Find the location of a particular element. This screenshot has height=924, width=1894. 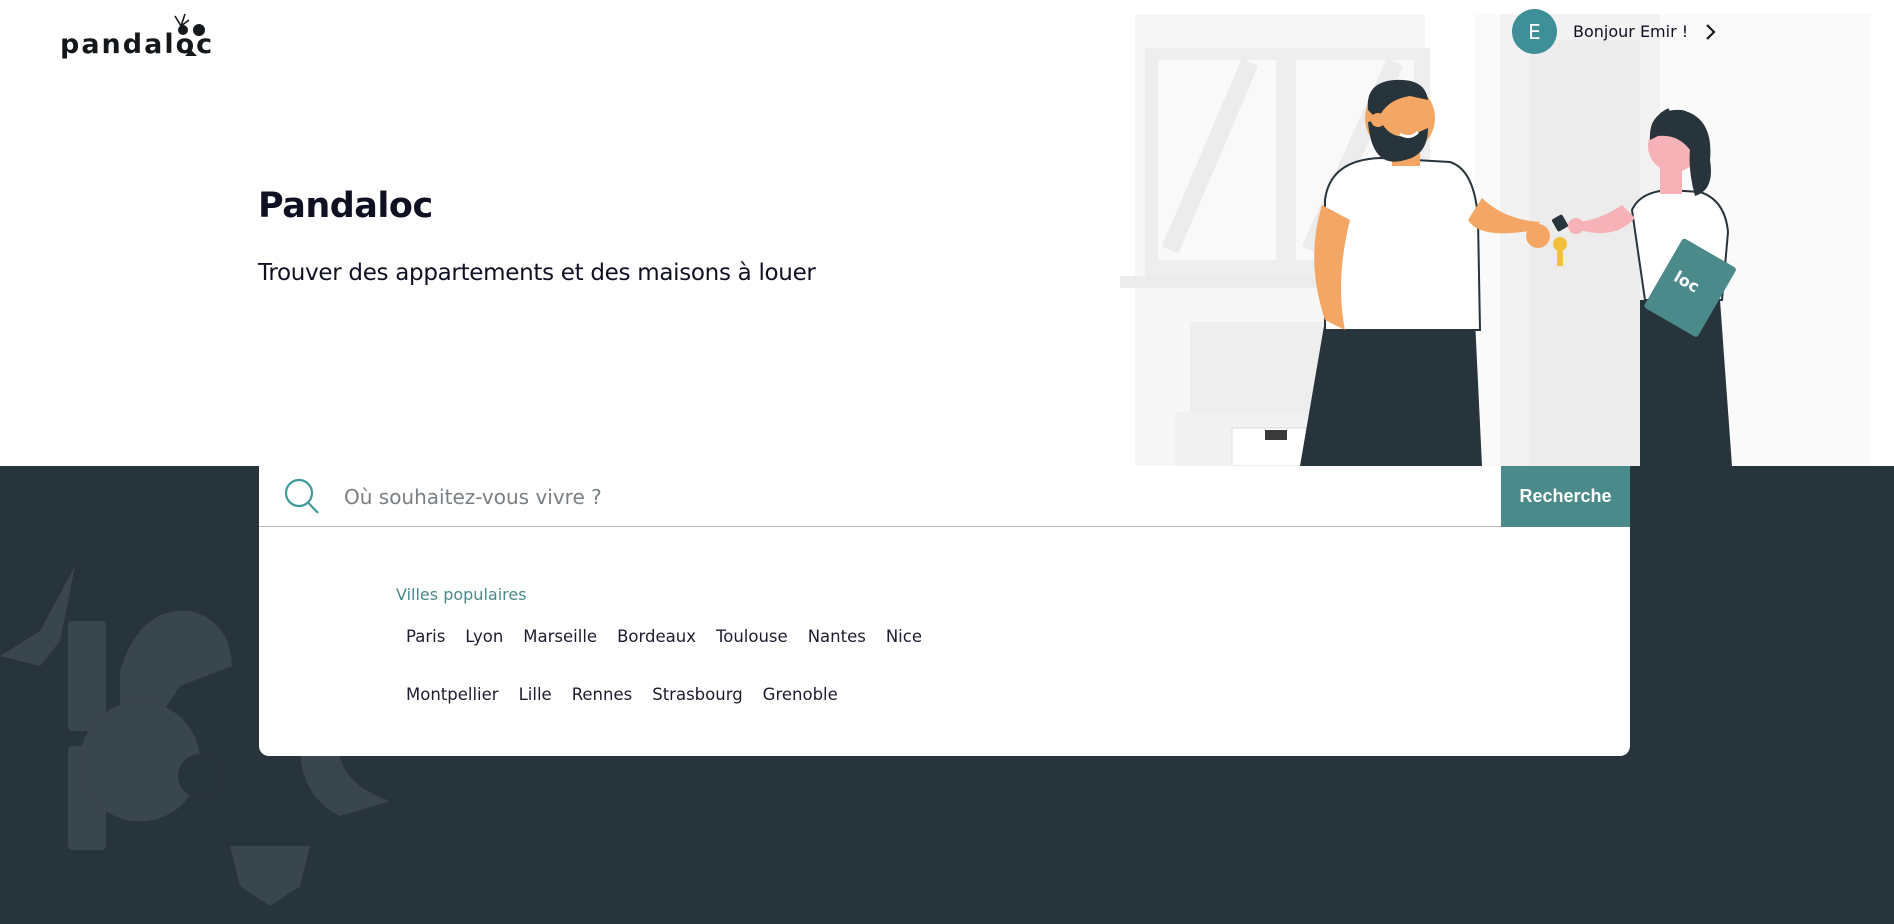

search-input is located at coordinates (869, 497).